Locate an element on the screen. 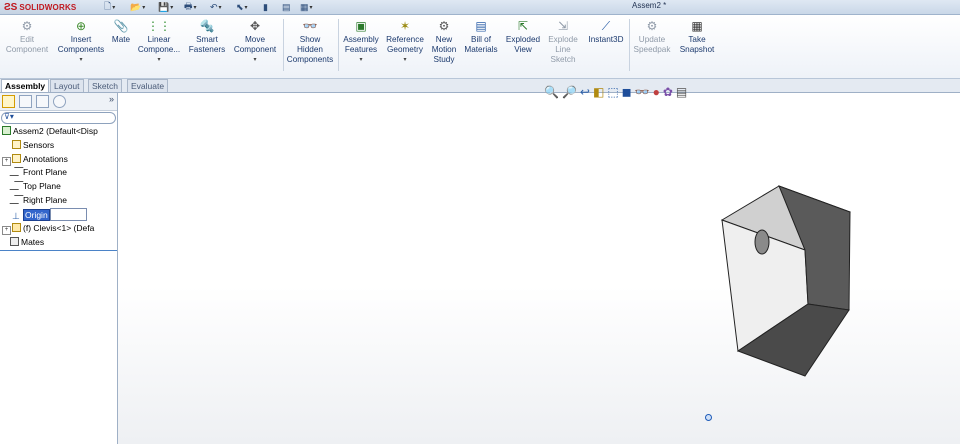 This screenshot has height=444, width=960. part-hole is located at coordinates (762, 242).